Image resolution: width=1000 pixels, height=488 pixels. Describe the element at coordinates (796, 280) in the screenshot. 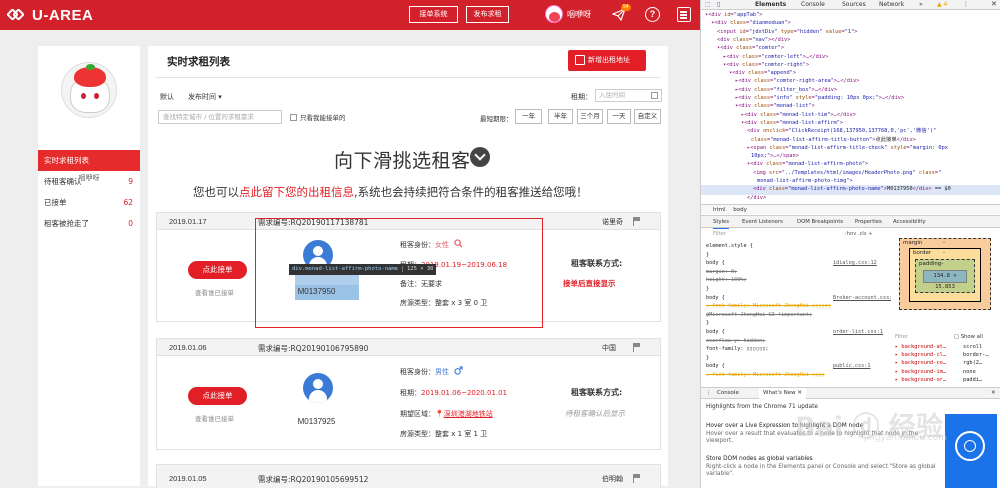

I see `style-rule-line: height: 100%;` at that location.